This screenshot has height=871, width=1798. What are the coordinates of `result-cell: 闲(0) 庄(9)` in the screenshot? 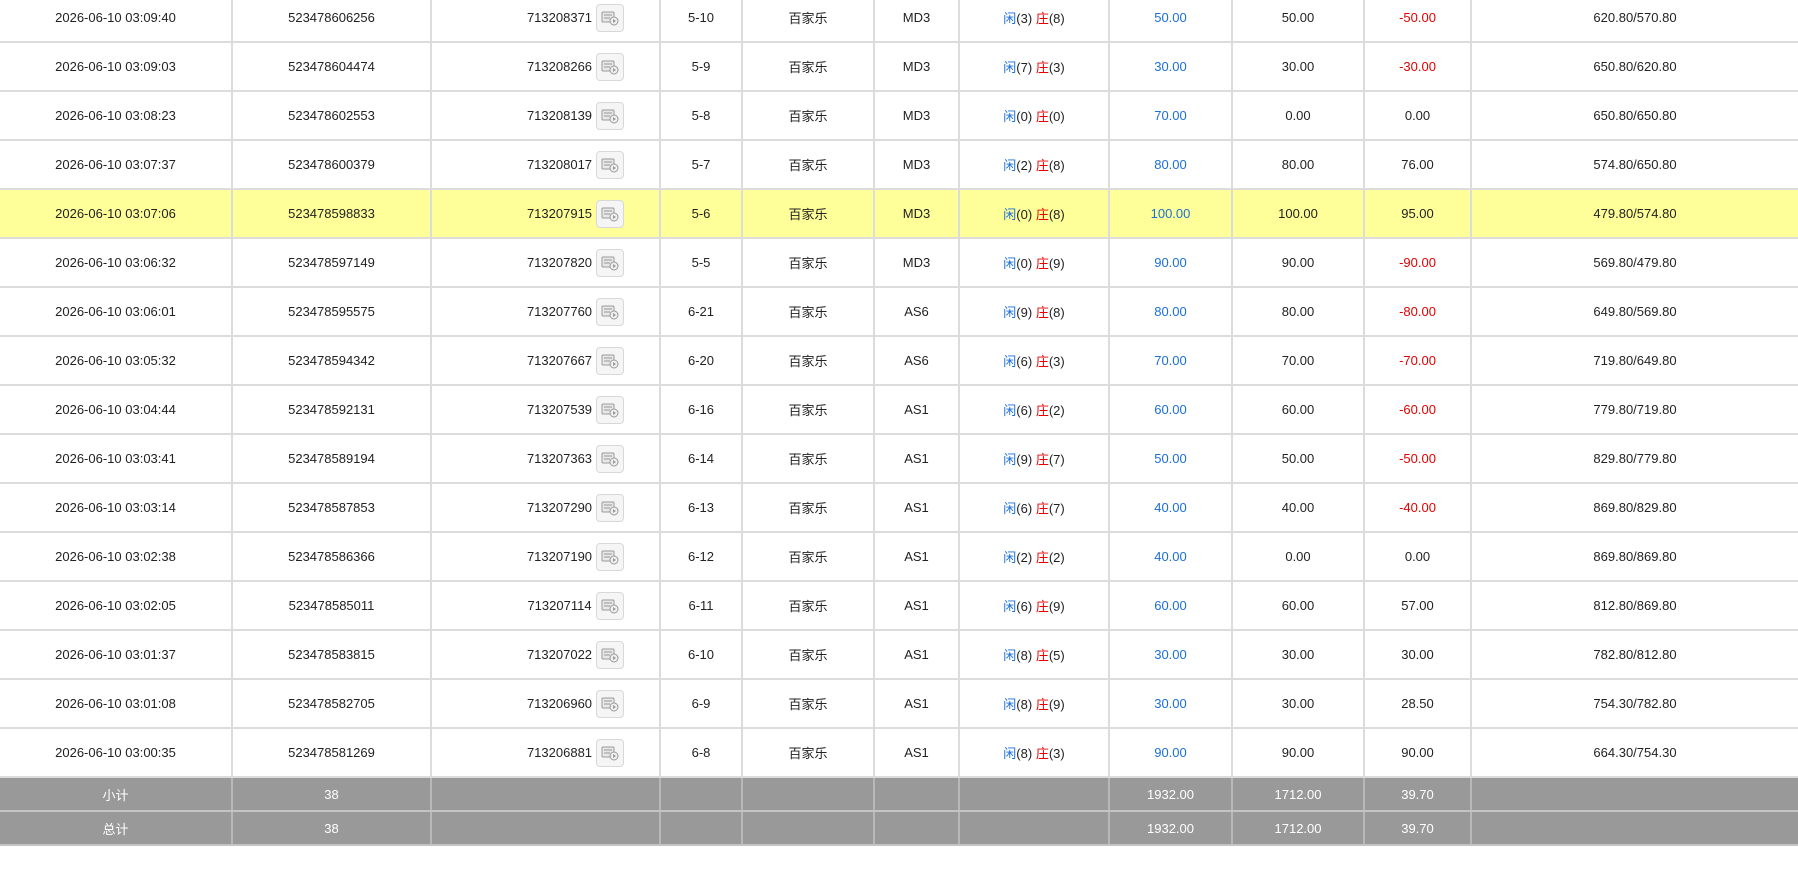 It's located at (1034, 263).